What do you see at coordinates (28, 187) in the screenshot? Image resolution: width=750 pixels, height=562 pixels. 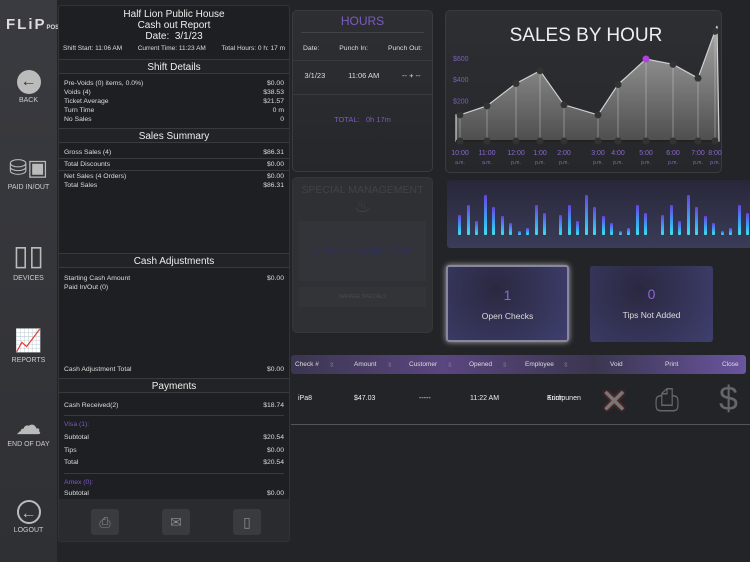 I see `nav-label: PAID IN/OUT` at bounding box center [28, 187].